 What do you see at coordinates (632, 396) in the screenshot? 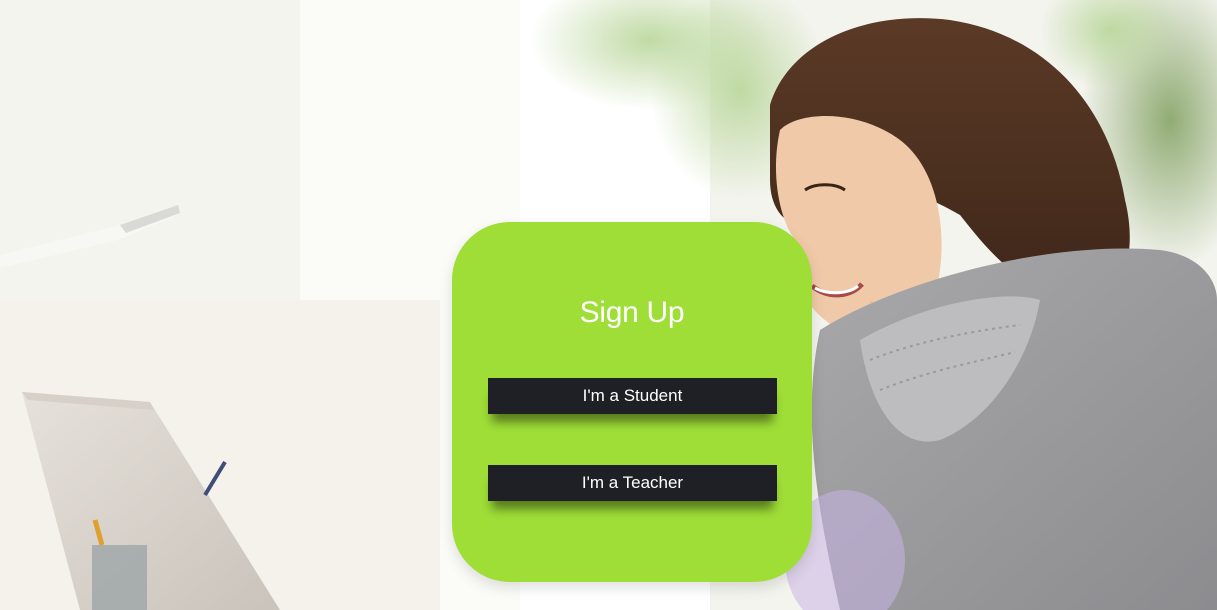
I see `student-signup-button: I'm a Student` at bounding box center [632, 396].